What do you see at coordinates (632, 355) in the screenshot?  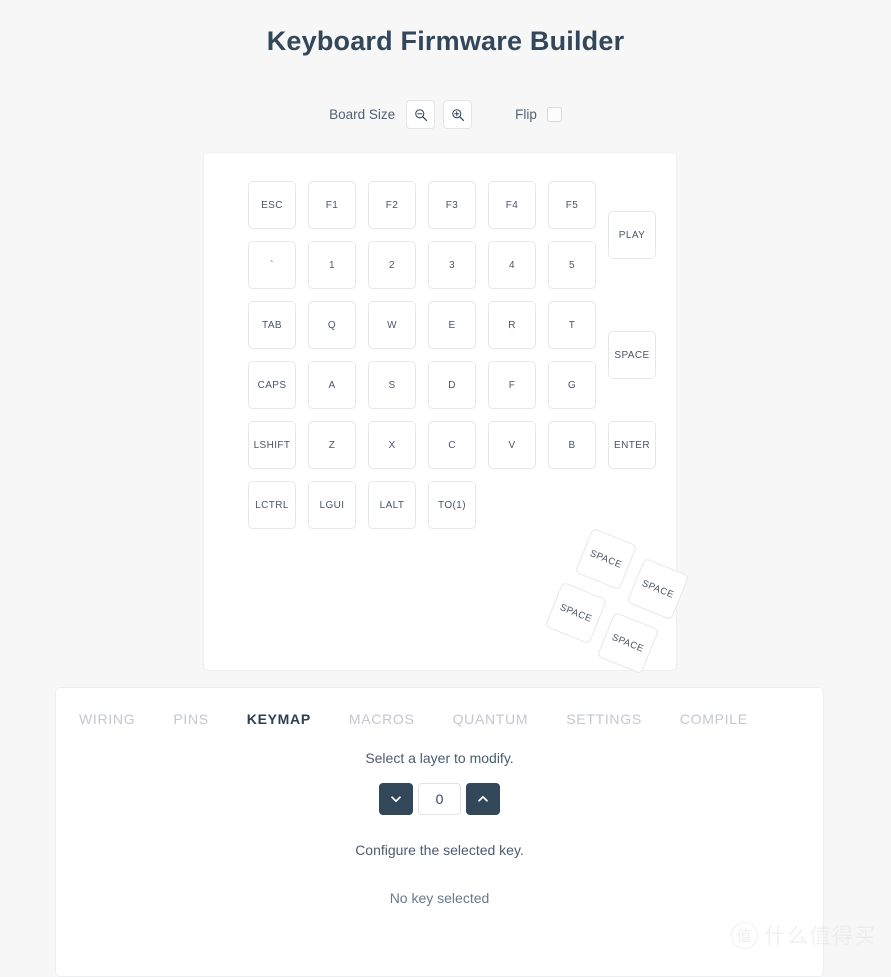 I see `keyboard-key: SPACE` at bounding box center [632, 355].